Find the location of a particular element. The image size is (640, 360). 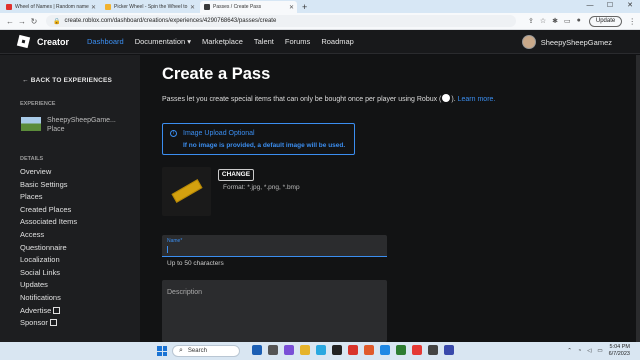

back-arrow-icon: ← is located at coordinates (10, 21).